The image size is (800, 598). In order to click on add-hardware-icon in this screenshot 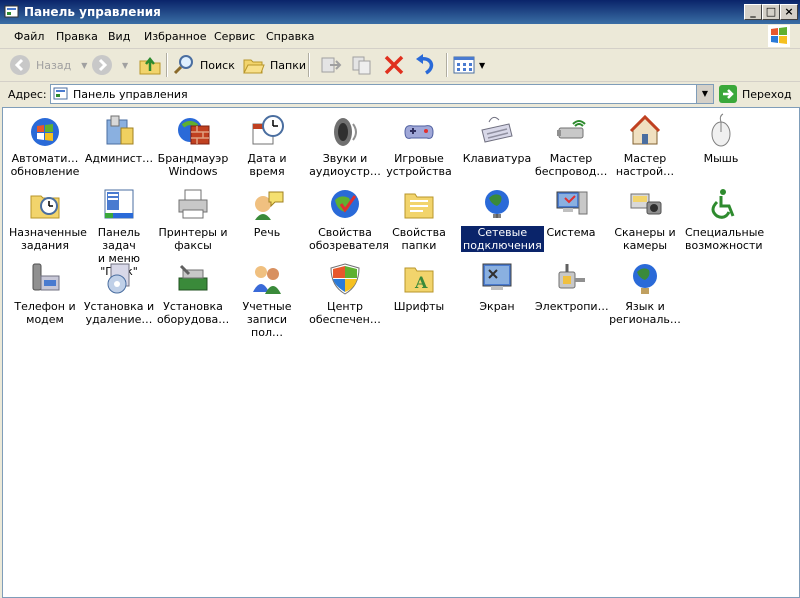, I will do `click(193, 277)`.